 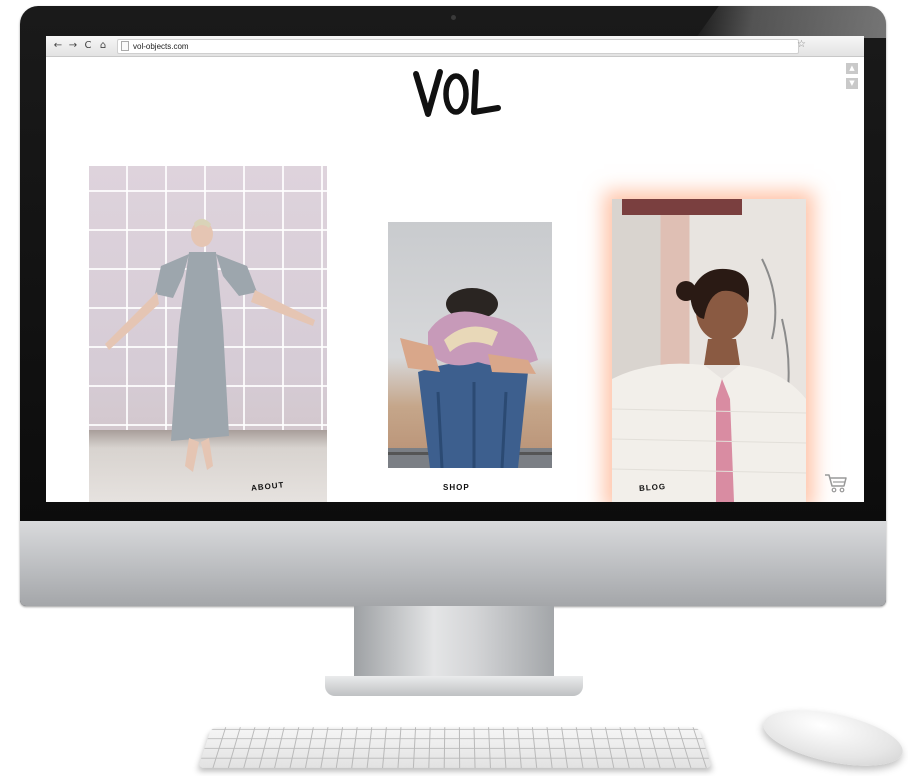 What do you see at coordinates (801, 44) in the screenshot?
I see `bookmark-star-icon: ☆` at bounding box center [801, 44].